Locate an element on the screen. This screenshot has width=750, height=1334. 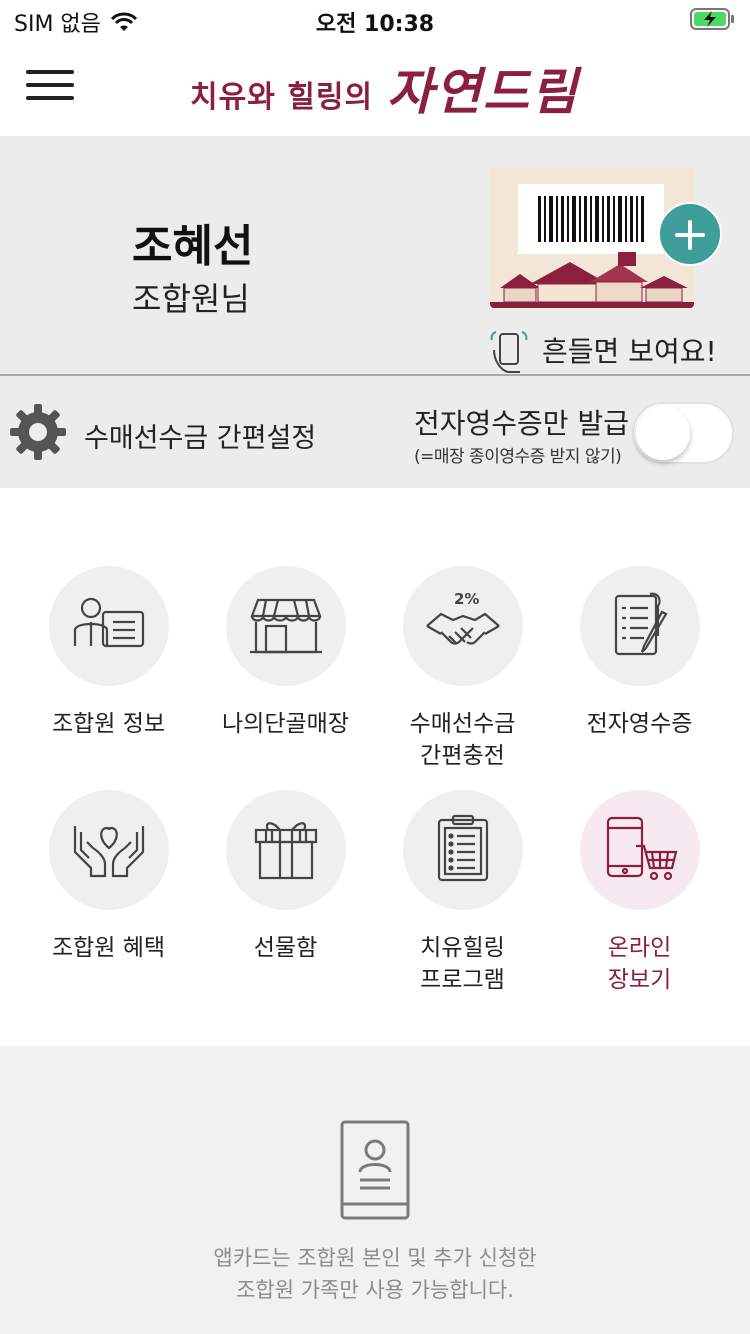
menu-healing-program: 치유힐링 프로그램 is located at coordinates (462, 893).